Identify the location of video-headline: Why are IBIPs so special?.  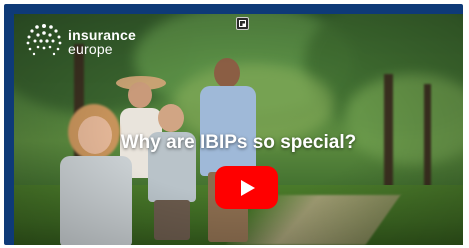
(238, 142).